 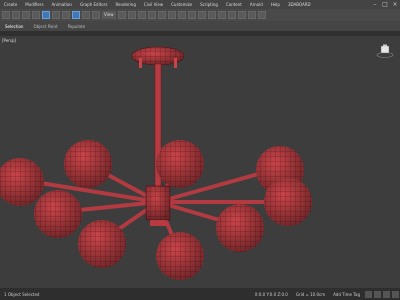 I want to click on menu-3daboard: 3DABOARD, so click(x=299, y=4).